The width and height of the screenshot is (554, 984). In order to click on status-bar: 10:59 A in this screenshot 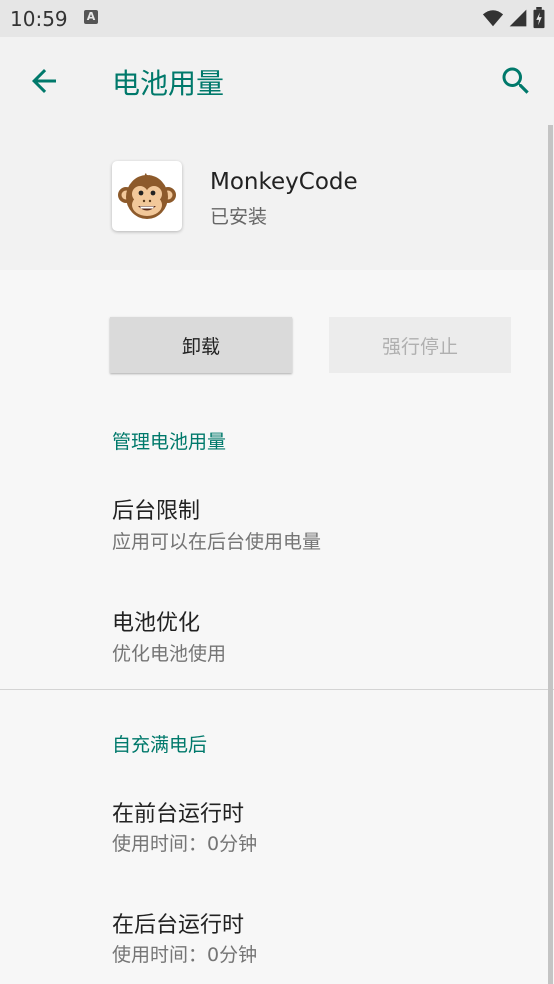, I will do `click(277, 18)`.